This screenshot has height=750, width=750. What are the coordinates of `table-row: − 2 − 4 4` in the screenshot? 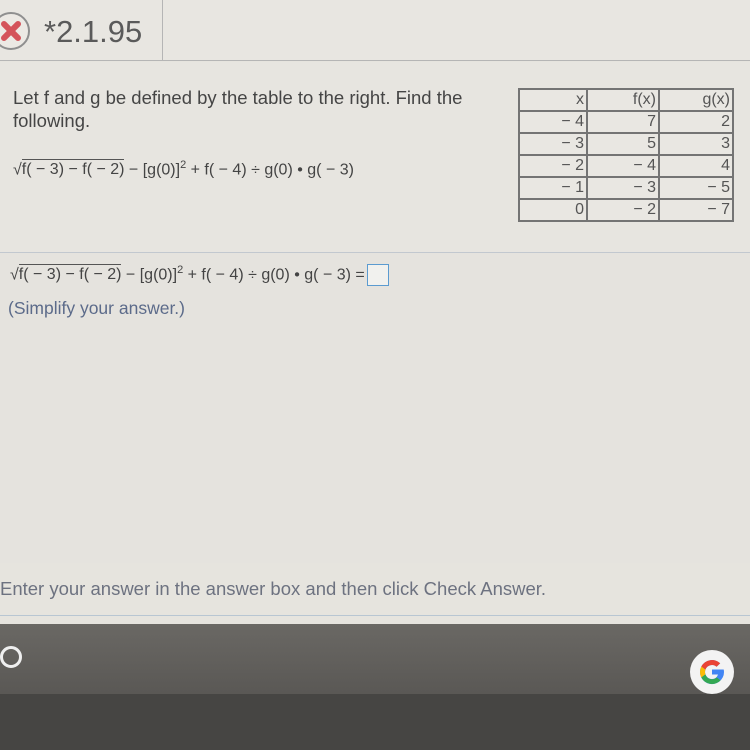 It's located at (626, 166).